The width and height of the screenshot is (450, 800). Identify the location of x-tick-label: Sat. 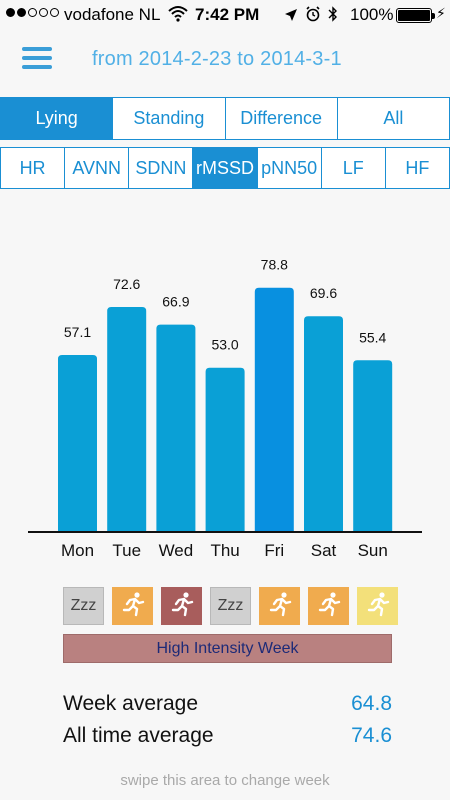
(324, 550).